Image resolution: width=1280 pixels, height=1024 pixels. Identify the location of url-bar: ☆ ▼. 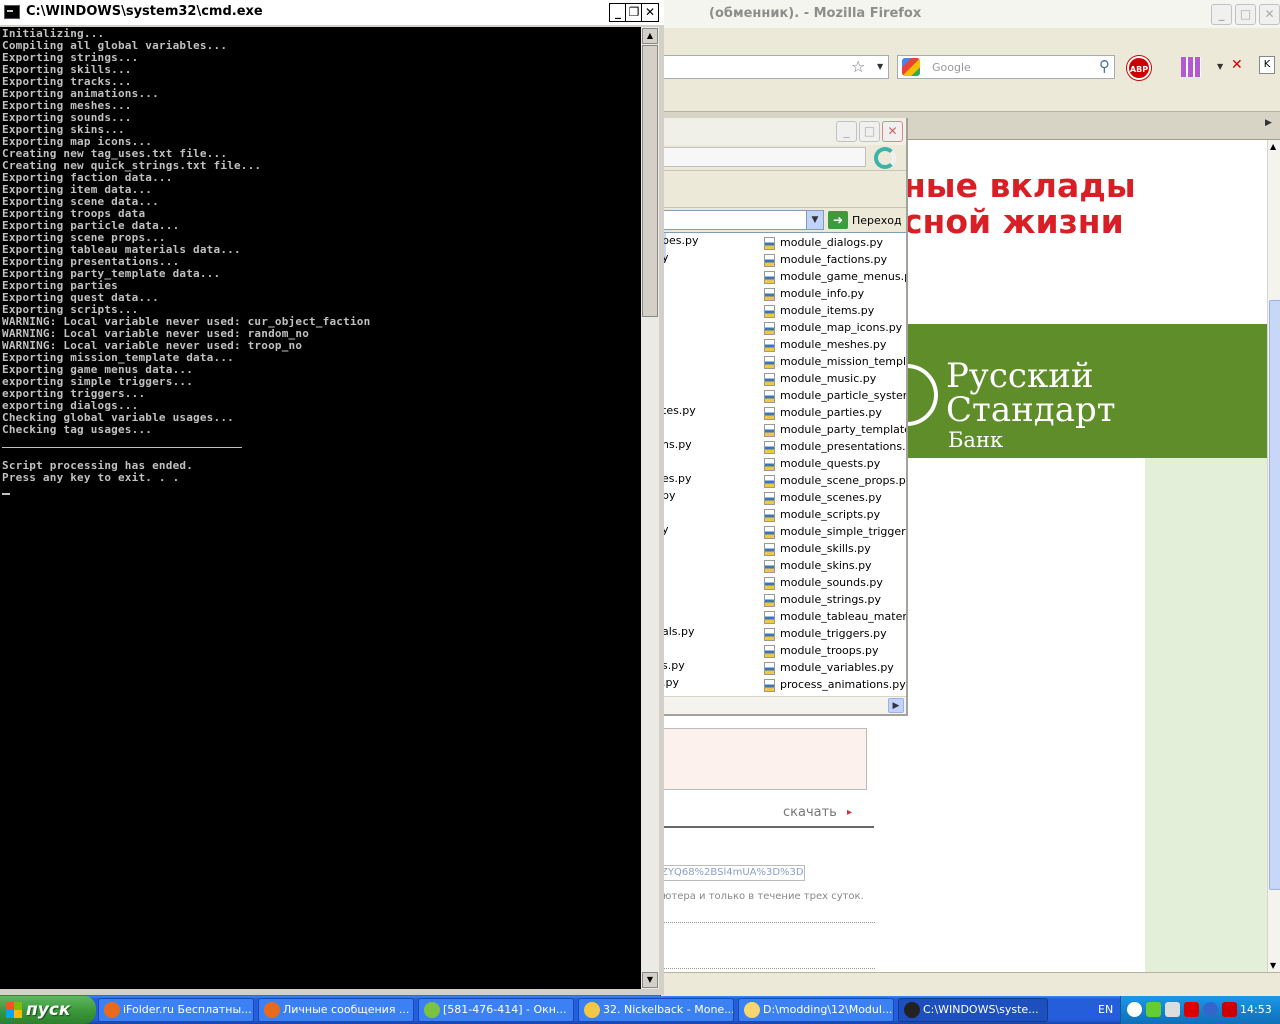
(775, 67).